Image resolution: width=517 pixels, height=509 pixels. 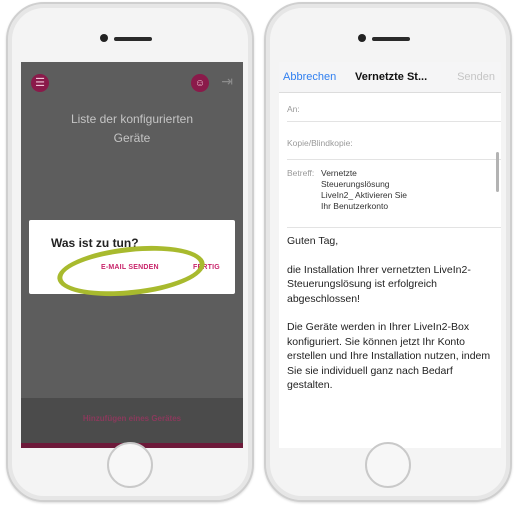 I want to click on user-button: ☺, so click(x=200, y=83).